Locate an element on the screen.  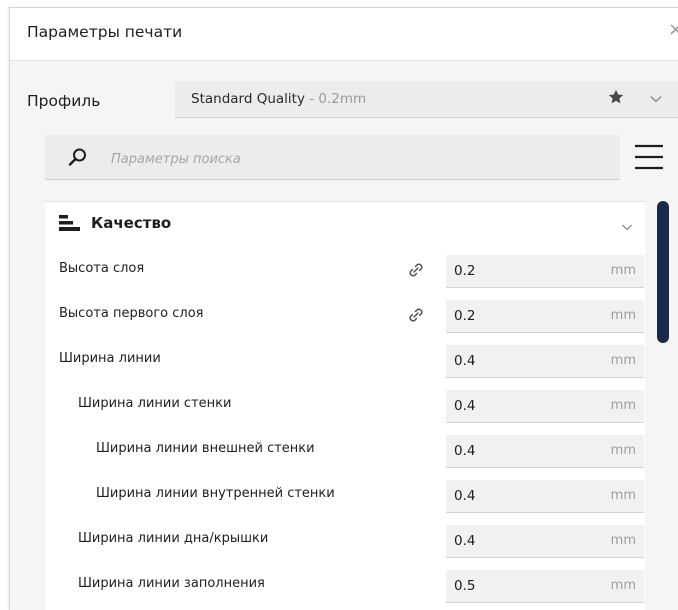
setting-row-wall-line-width: Ширина линии стенки 0.4 mm is located at coordinates (345, 405).